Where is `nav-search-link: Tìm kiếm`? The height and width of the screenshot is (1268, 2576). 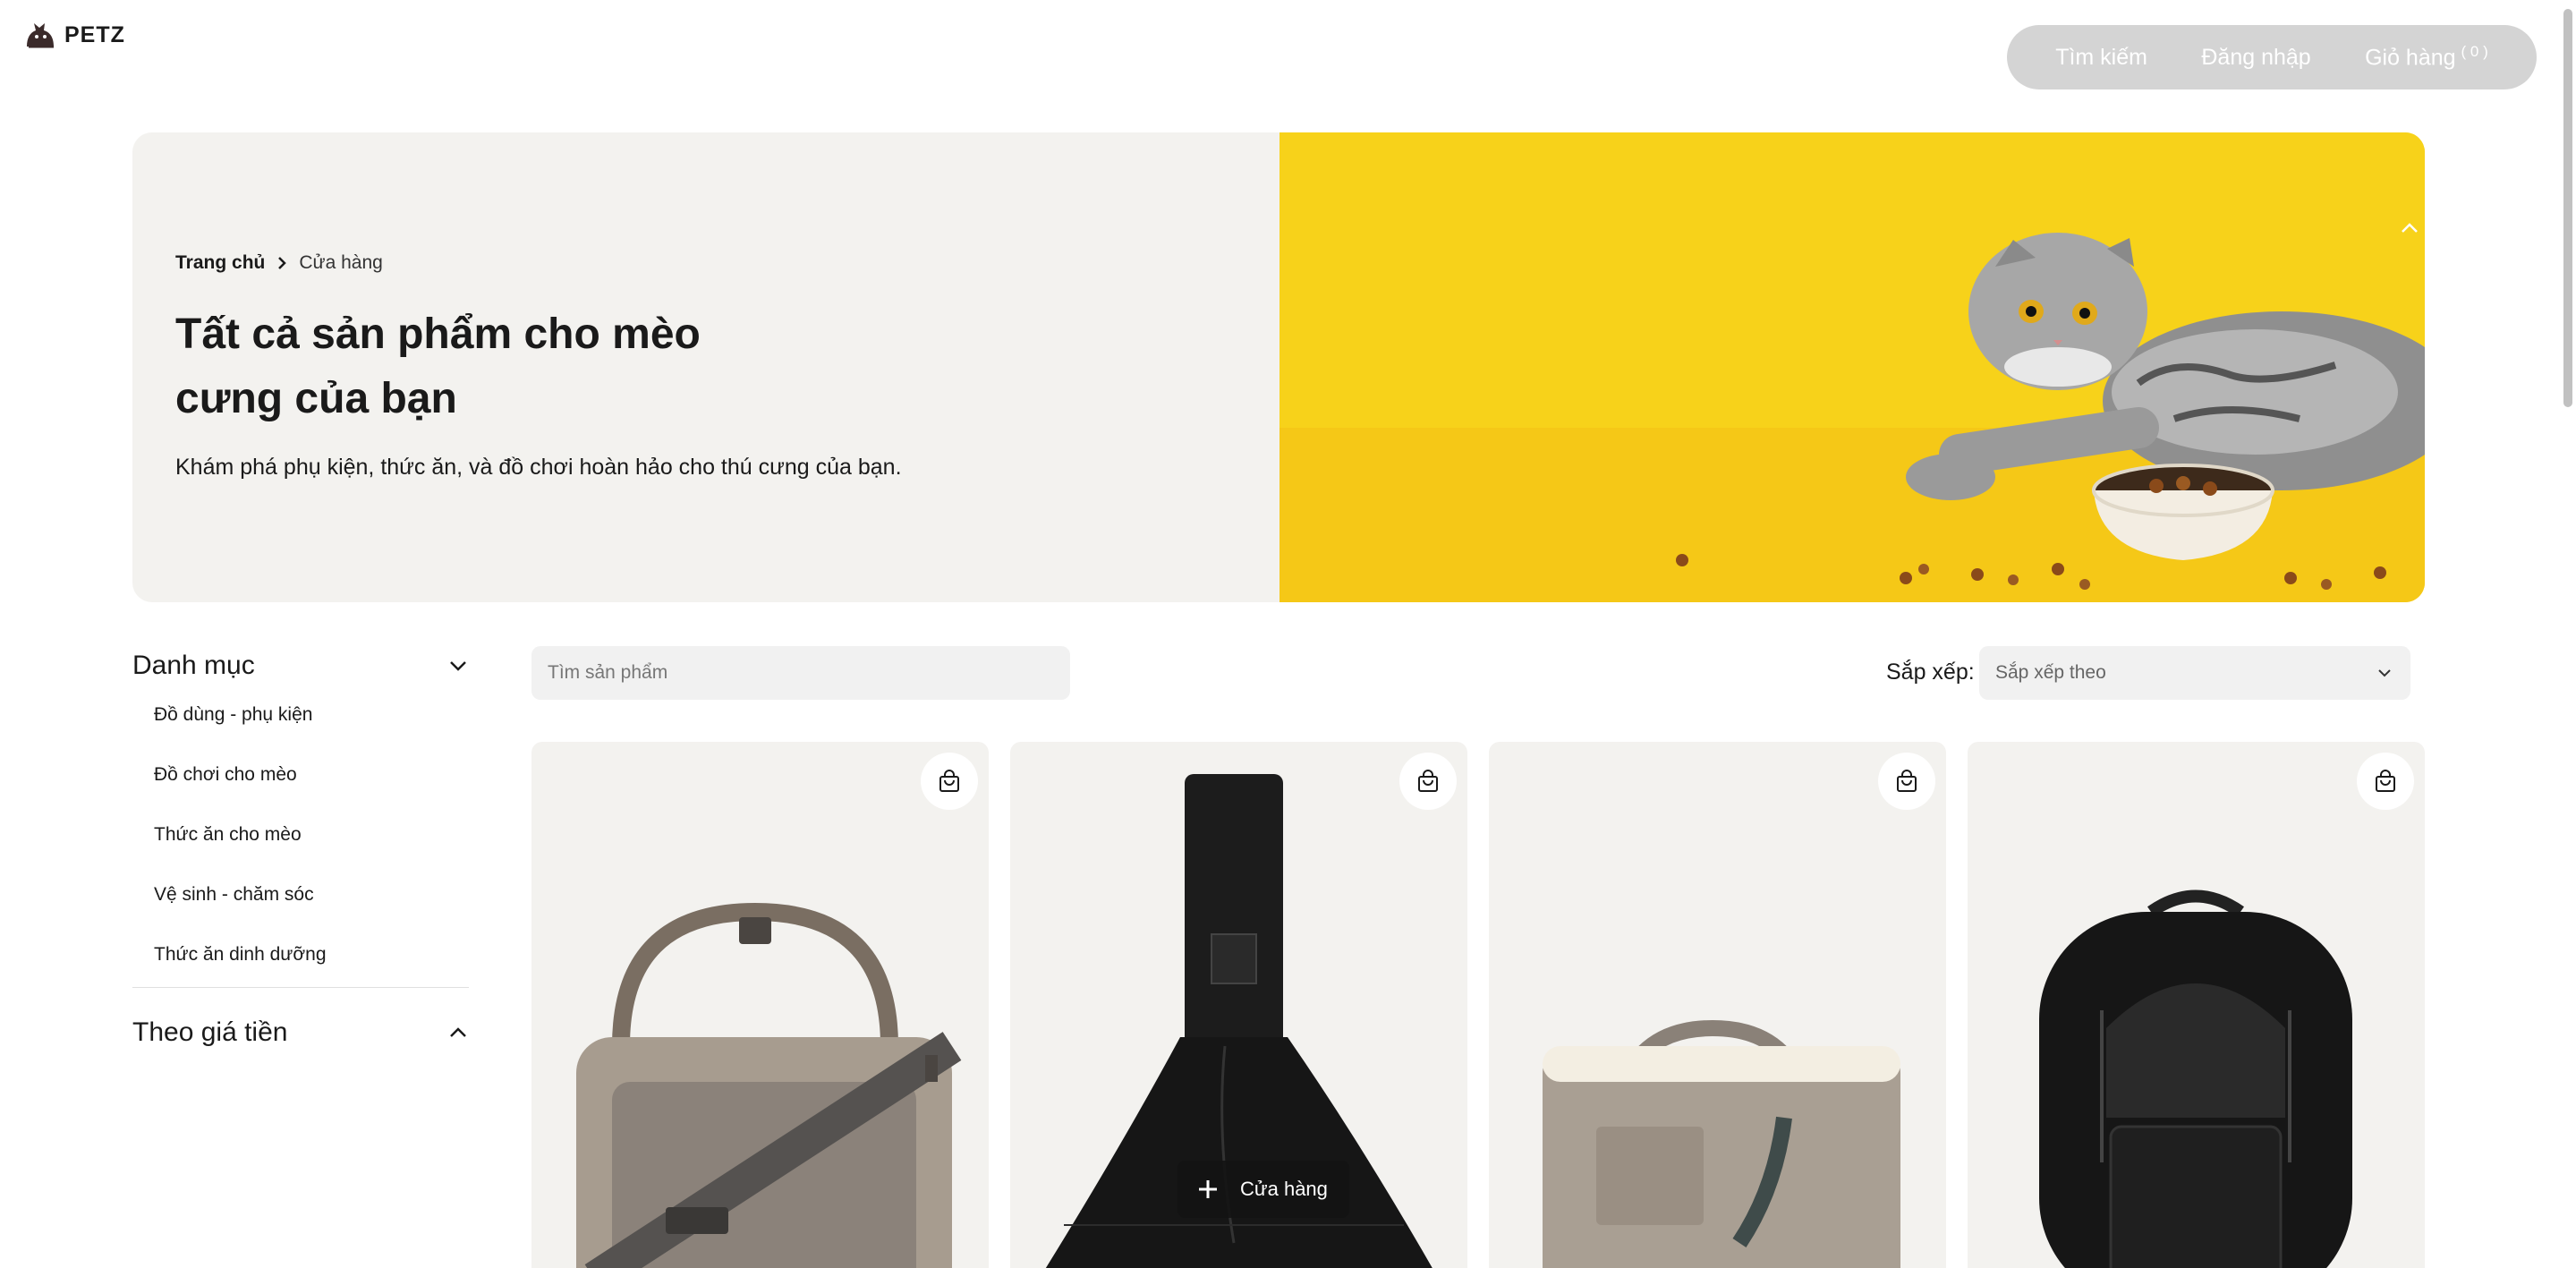
nav-search-link: Tìm kiếm is located at coordinates (2101, 58).